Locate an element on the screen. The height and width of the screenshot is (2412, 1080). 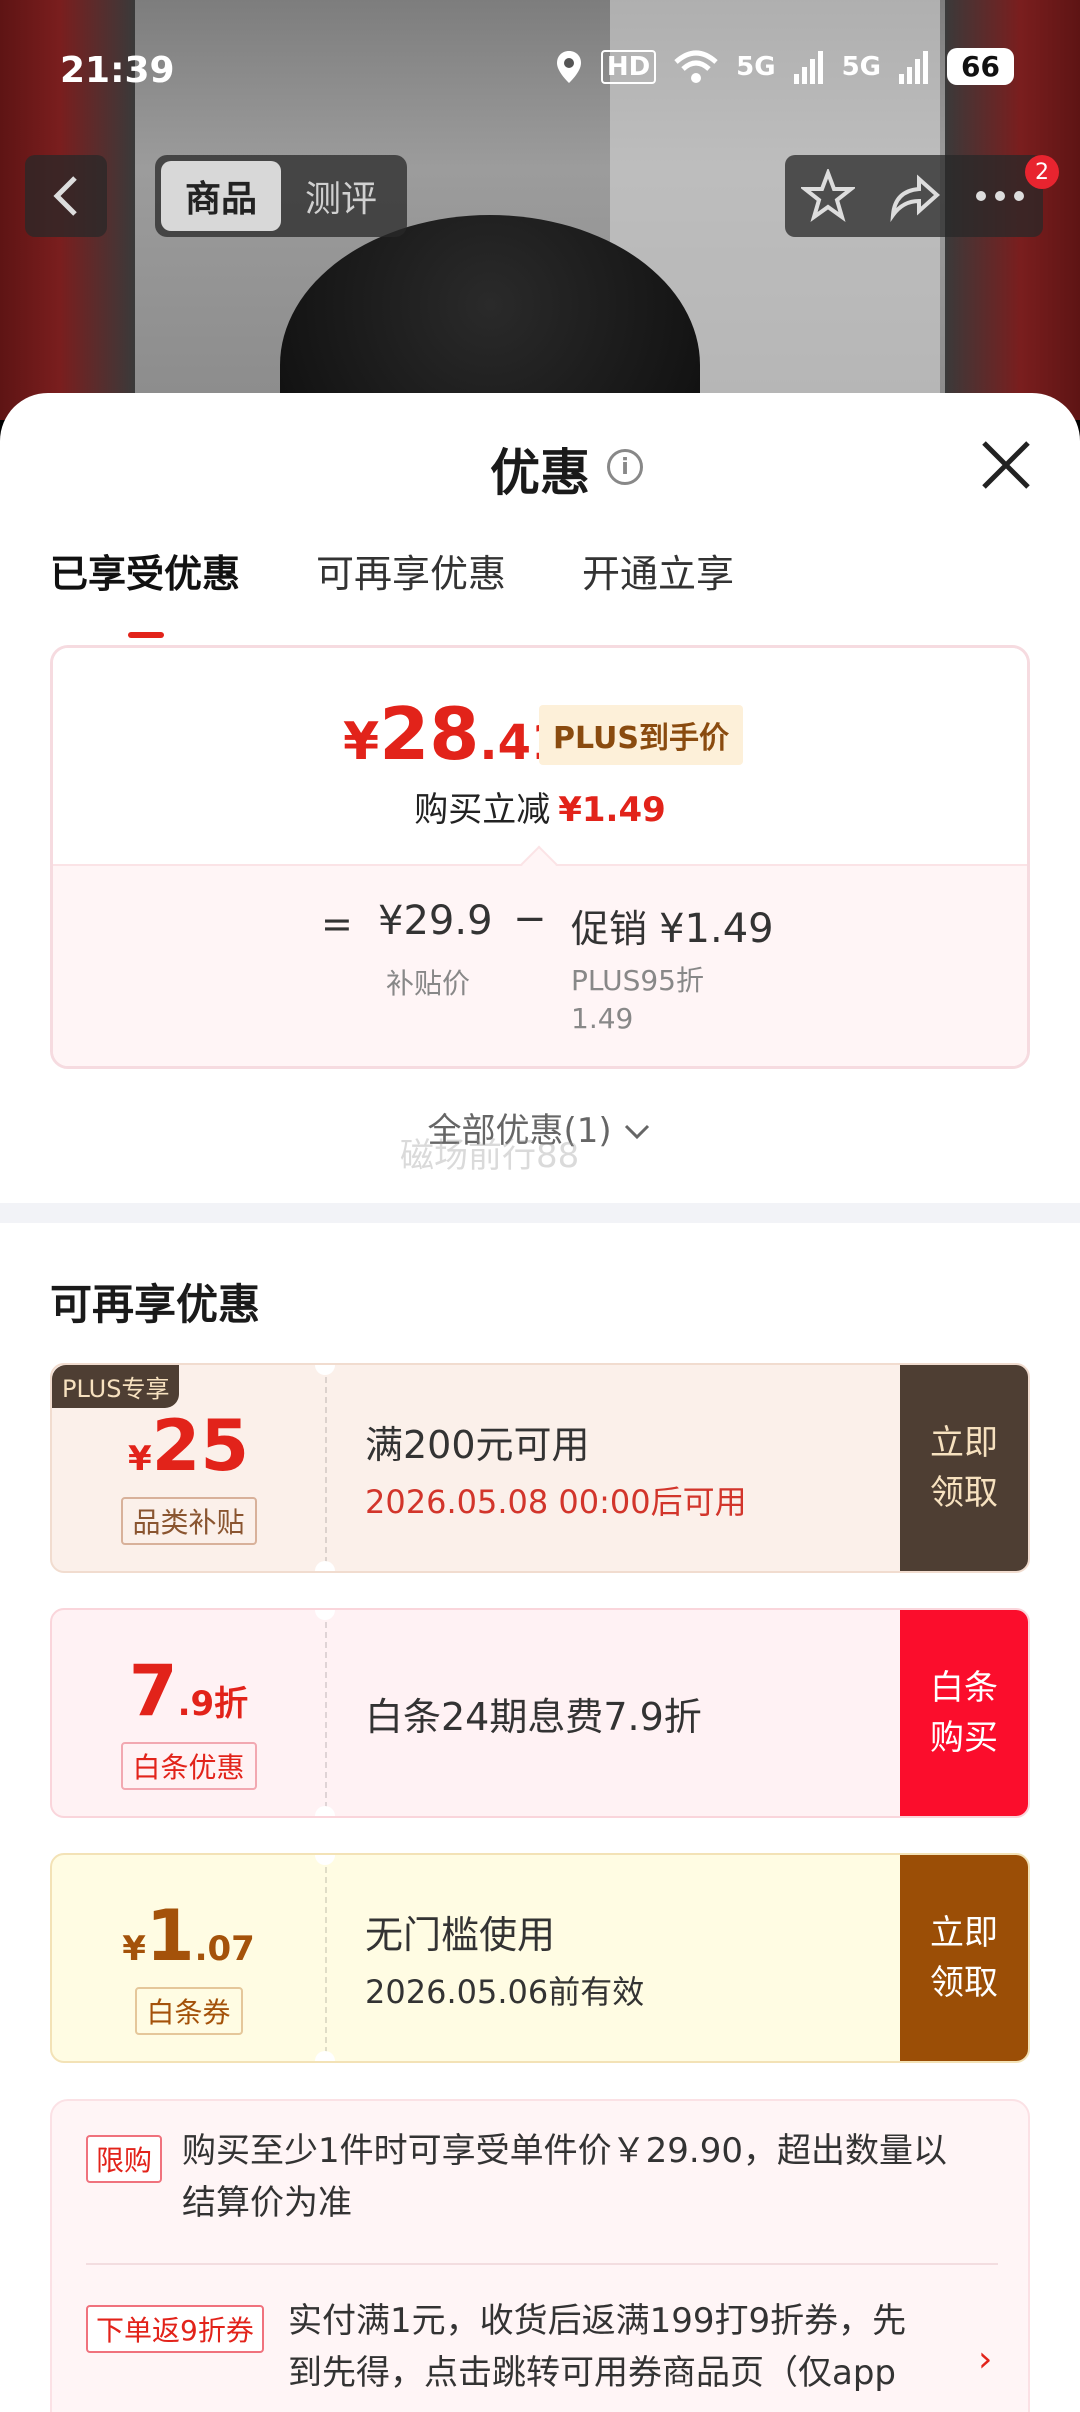
section-title: 可再享优惠 is located at coordinates (155, 1304).